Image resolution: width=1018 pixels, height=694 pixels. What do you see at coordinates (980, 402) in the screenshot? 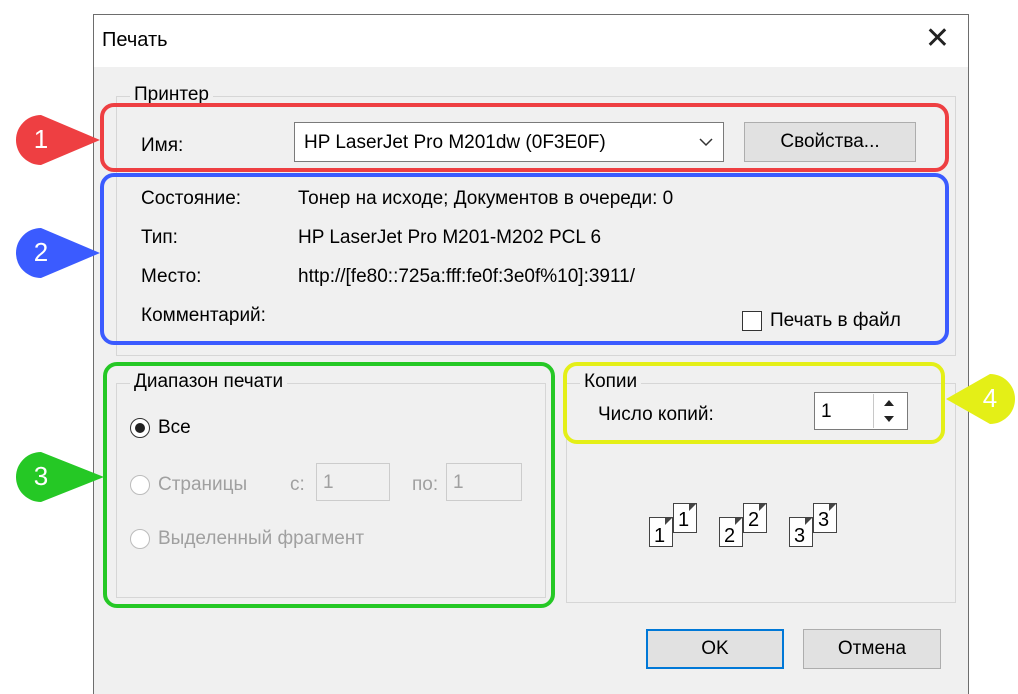
I see `callout-4: 4` at bounding box center [980, 402].